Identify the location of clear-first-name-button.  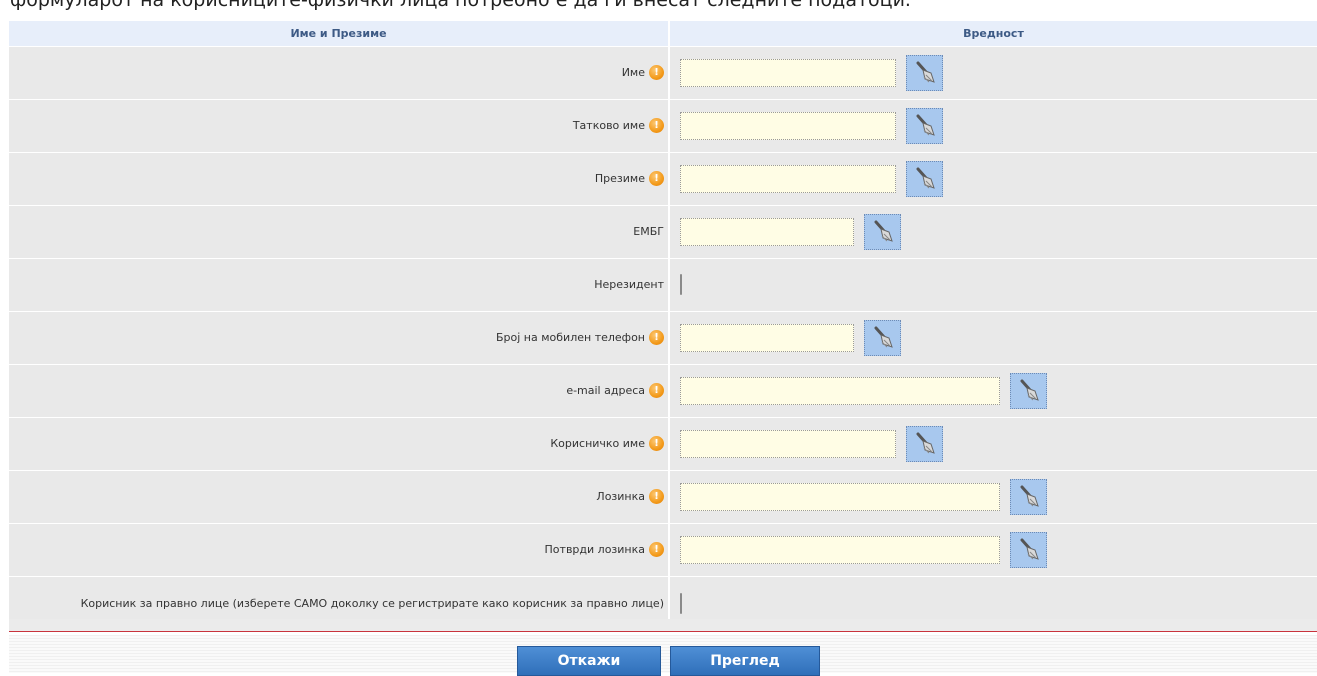
(924, 72).